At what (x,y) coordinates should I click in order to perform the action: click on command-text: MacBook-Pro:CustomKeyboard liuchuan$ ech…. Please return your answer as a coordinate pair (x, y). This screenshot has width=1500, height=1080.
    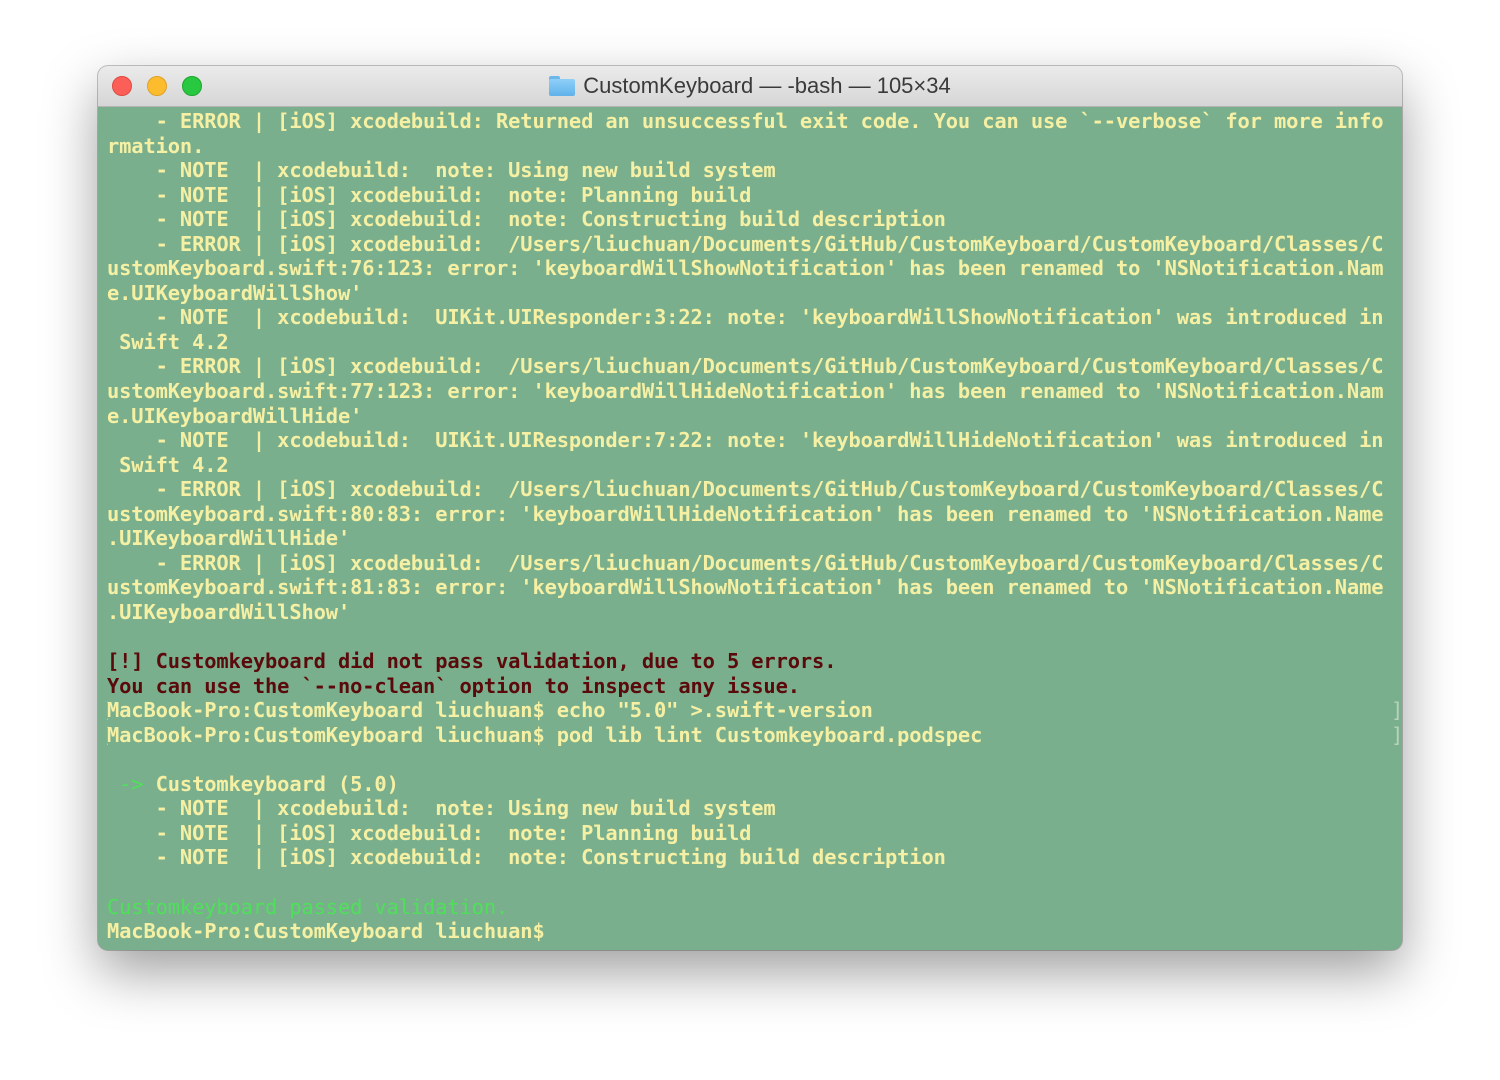
    Looking at the image, I should click on (490, 710).